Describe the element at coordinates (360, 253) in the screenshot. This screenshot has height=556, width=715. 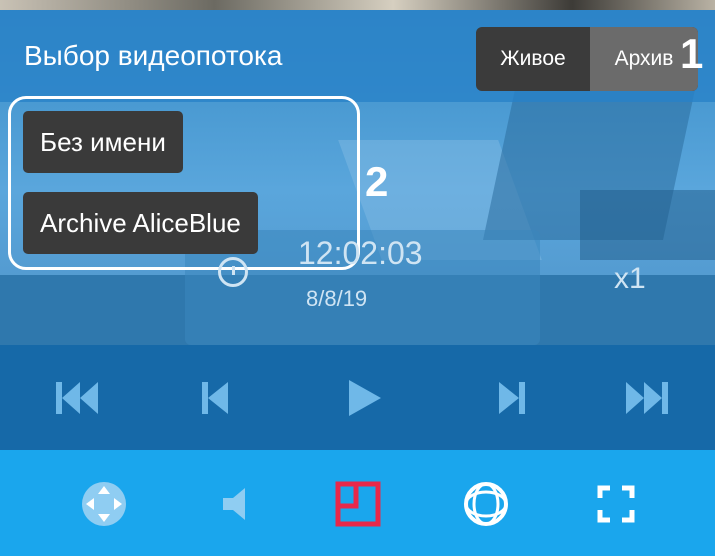
I see `playback-time: 12:02:03` at that location.